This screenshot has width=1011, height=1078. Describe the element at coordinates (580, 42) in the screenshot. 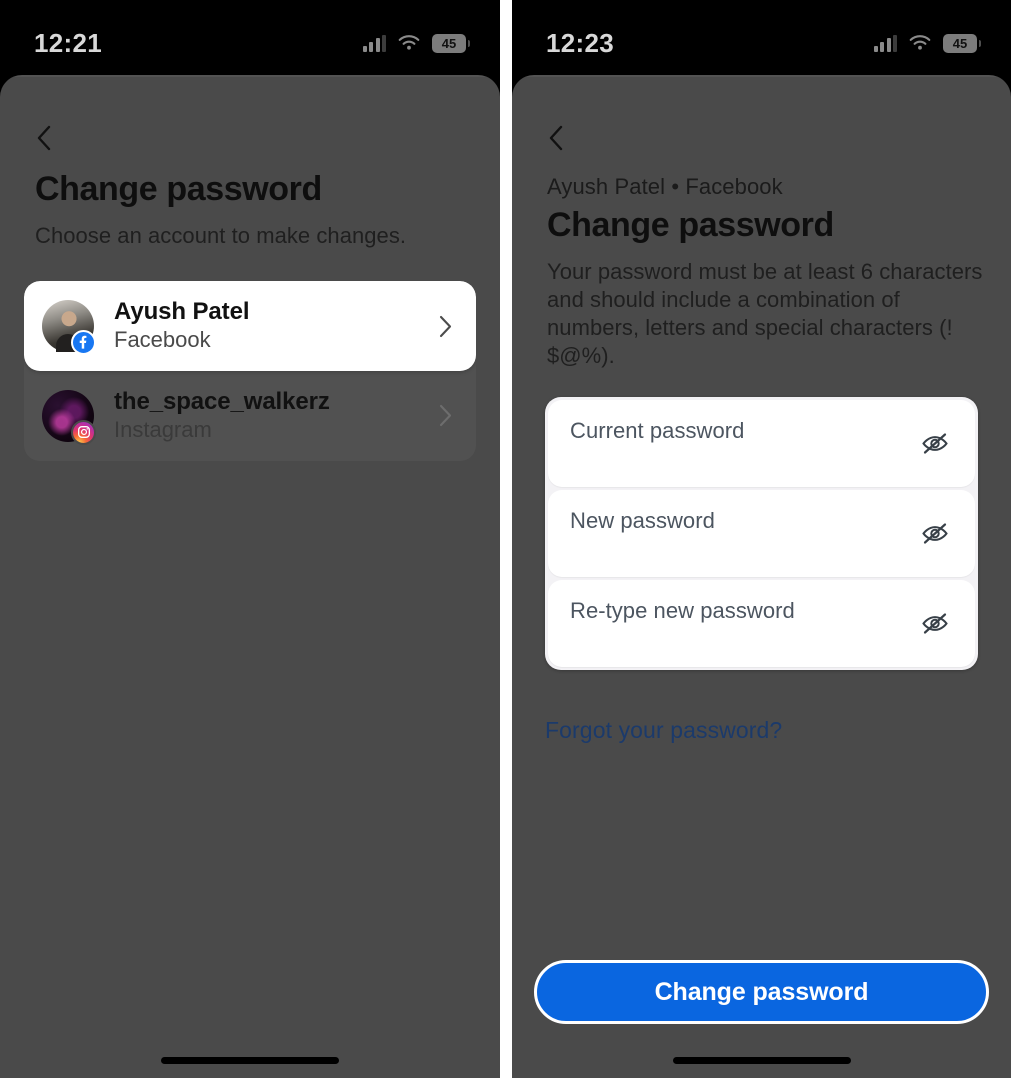

I see `status-time: 12:23` at that location.